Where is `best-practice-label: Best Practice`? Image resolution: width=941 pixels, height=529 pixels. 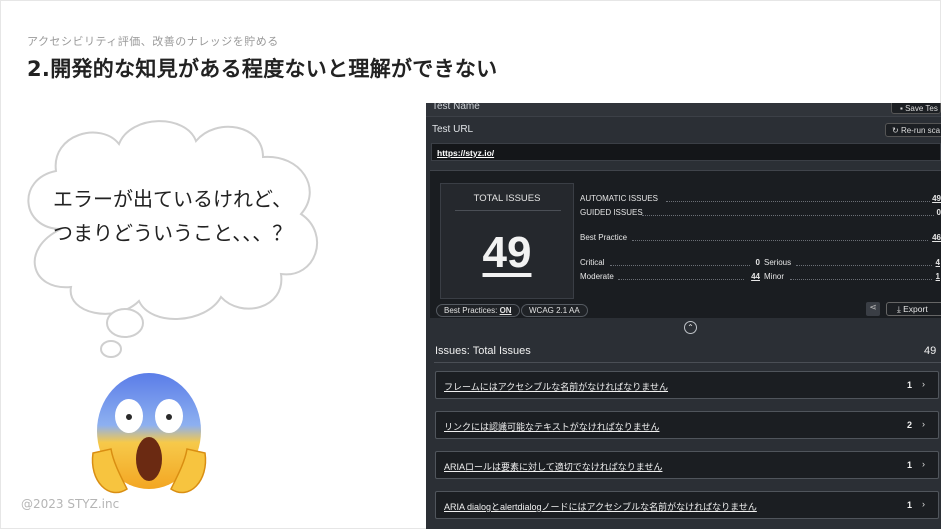
best-practice-label: Best Practice is located at coordinates (604, 237).